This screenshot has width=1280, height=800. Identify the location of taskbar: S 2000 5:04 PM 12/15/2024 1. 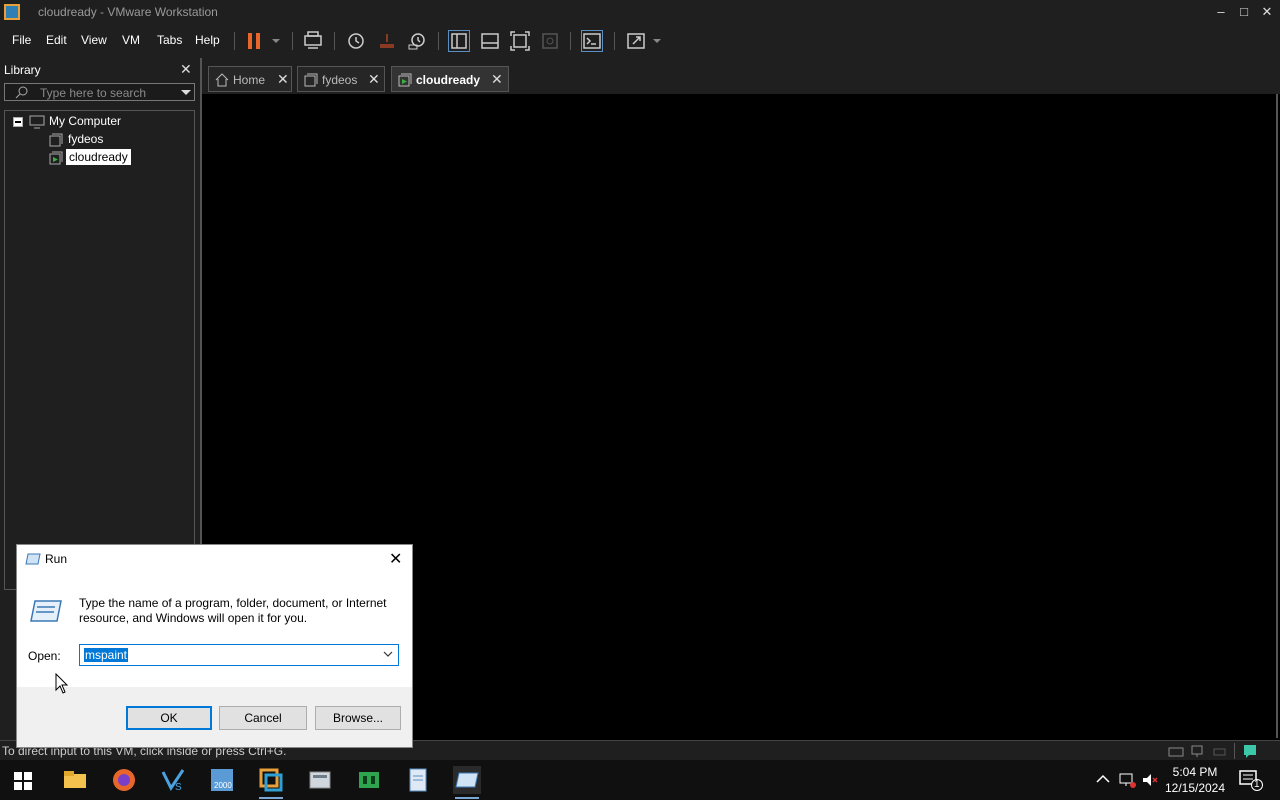
(640, 780).